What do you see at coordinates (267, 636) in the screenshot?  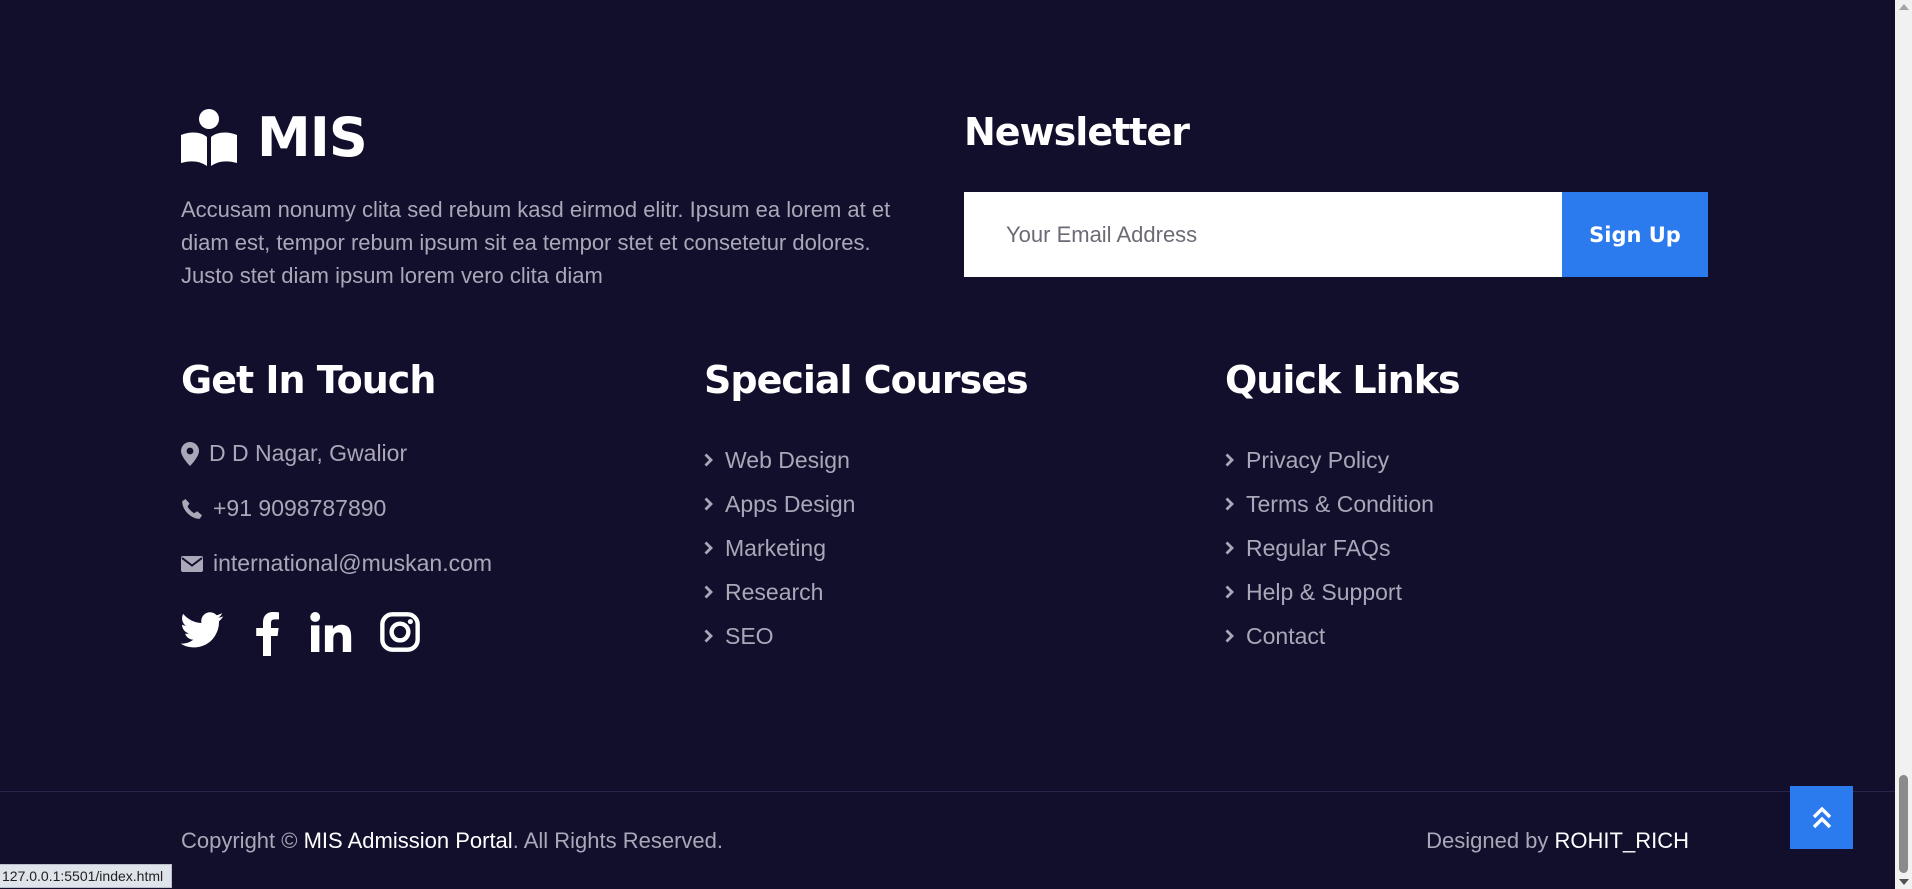 I see `facebook-icon` at bounding box center [267, 636].